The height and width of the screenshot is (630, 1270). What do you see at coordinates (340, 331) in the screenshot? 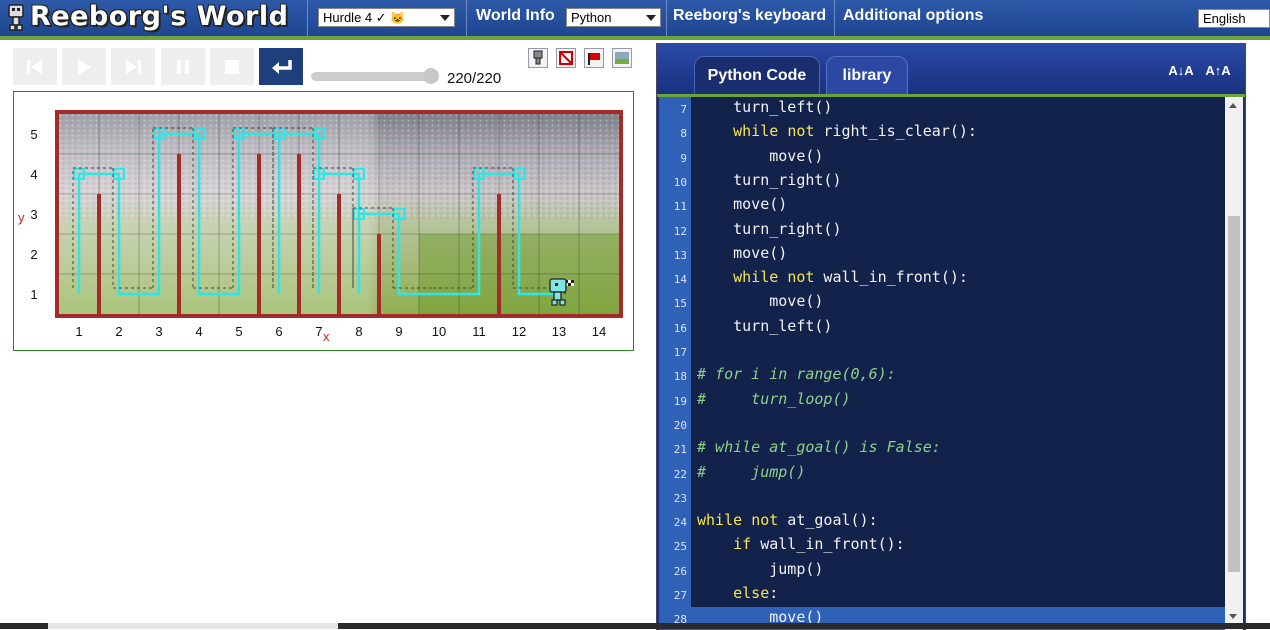
I see `x-axis-labels: 1 2 3 4 5 6 7 8 9 10 11 12 13 14` at bounding box center [340, 331].